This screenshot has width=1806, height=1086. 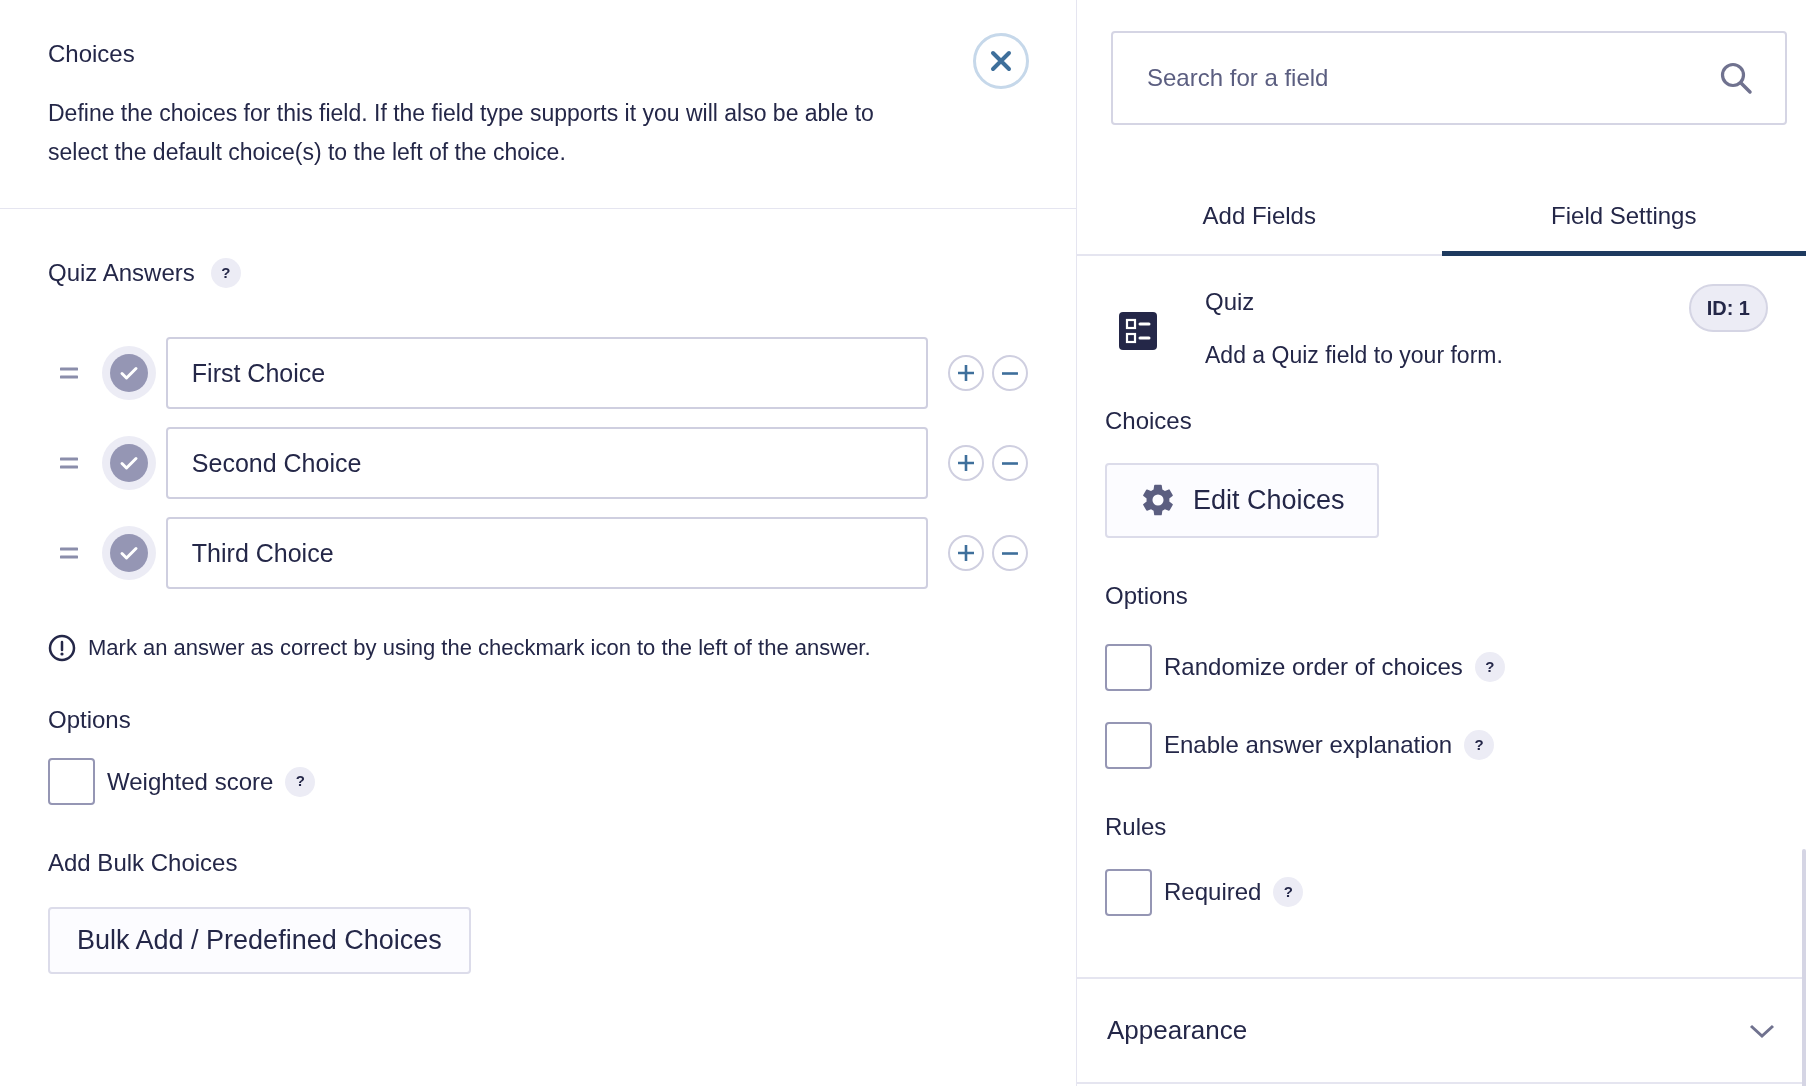 I want to click on choice-input: Third Choice, so click(x=547, y=553).